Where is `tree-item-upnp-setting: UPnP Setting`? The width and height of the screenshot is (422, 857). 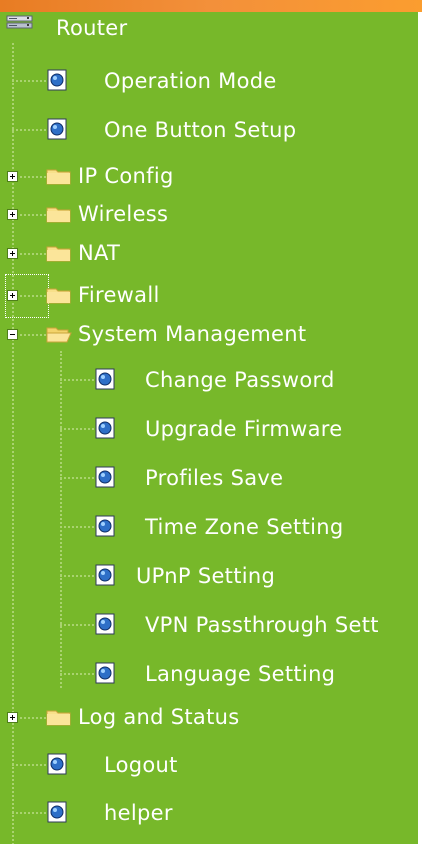
tree-item-upnp-setting: UPnP Setting is located at coordinates (254, 575).